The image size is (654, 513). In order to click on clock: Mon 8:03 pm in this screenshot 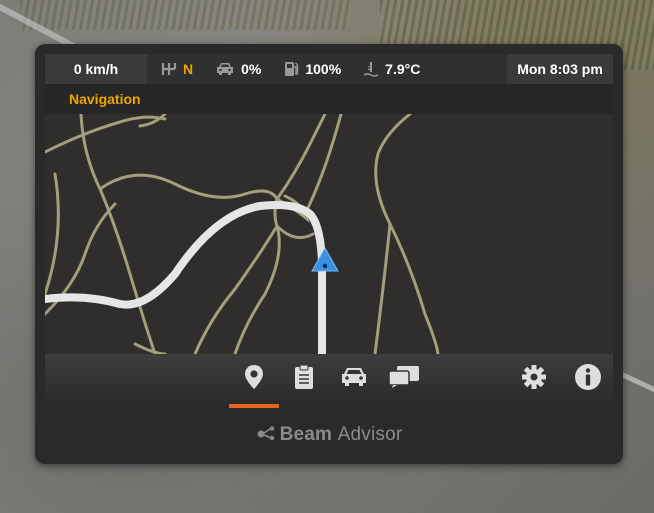, I will do `click(560, 69)`.